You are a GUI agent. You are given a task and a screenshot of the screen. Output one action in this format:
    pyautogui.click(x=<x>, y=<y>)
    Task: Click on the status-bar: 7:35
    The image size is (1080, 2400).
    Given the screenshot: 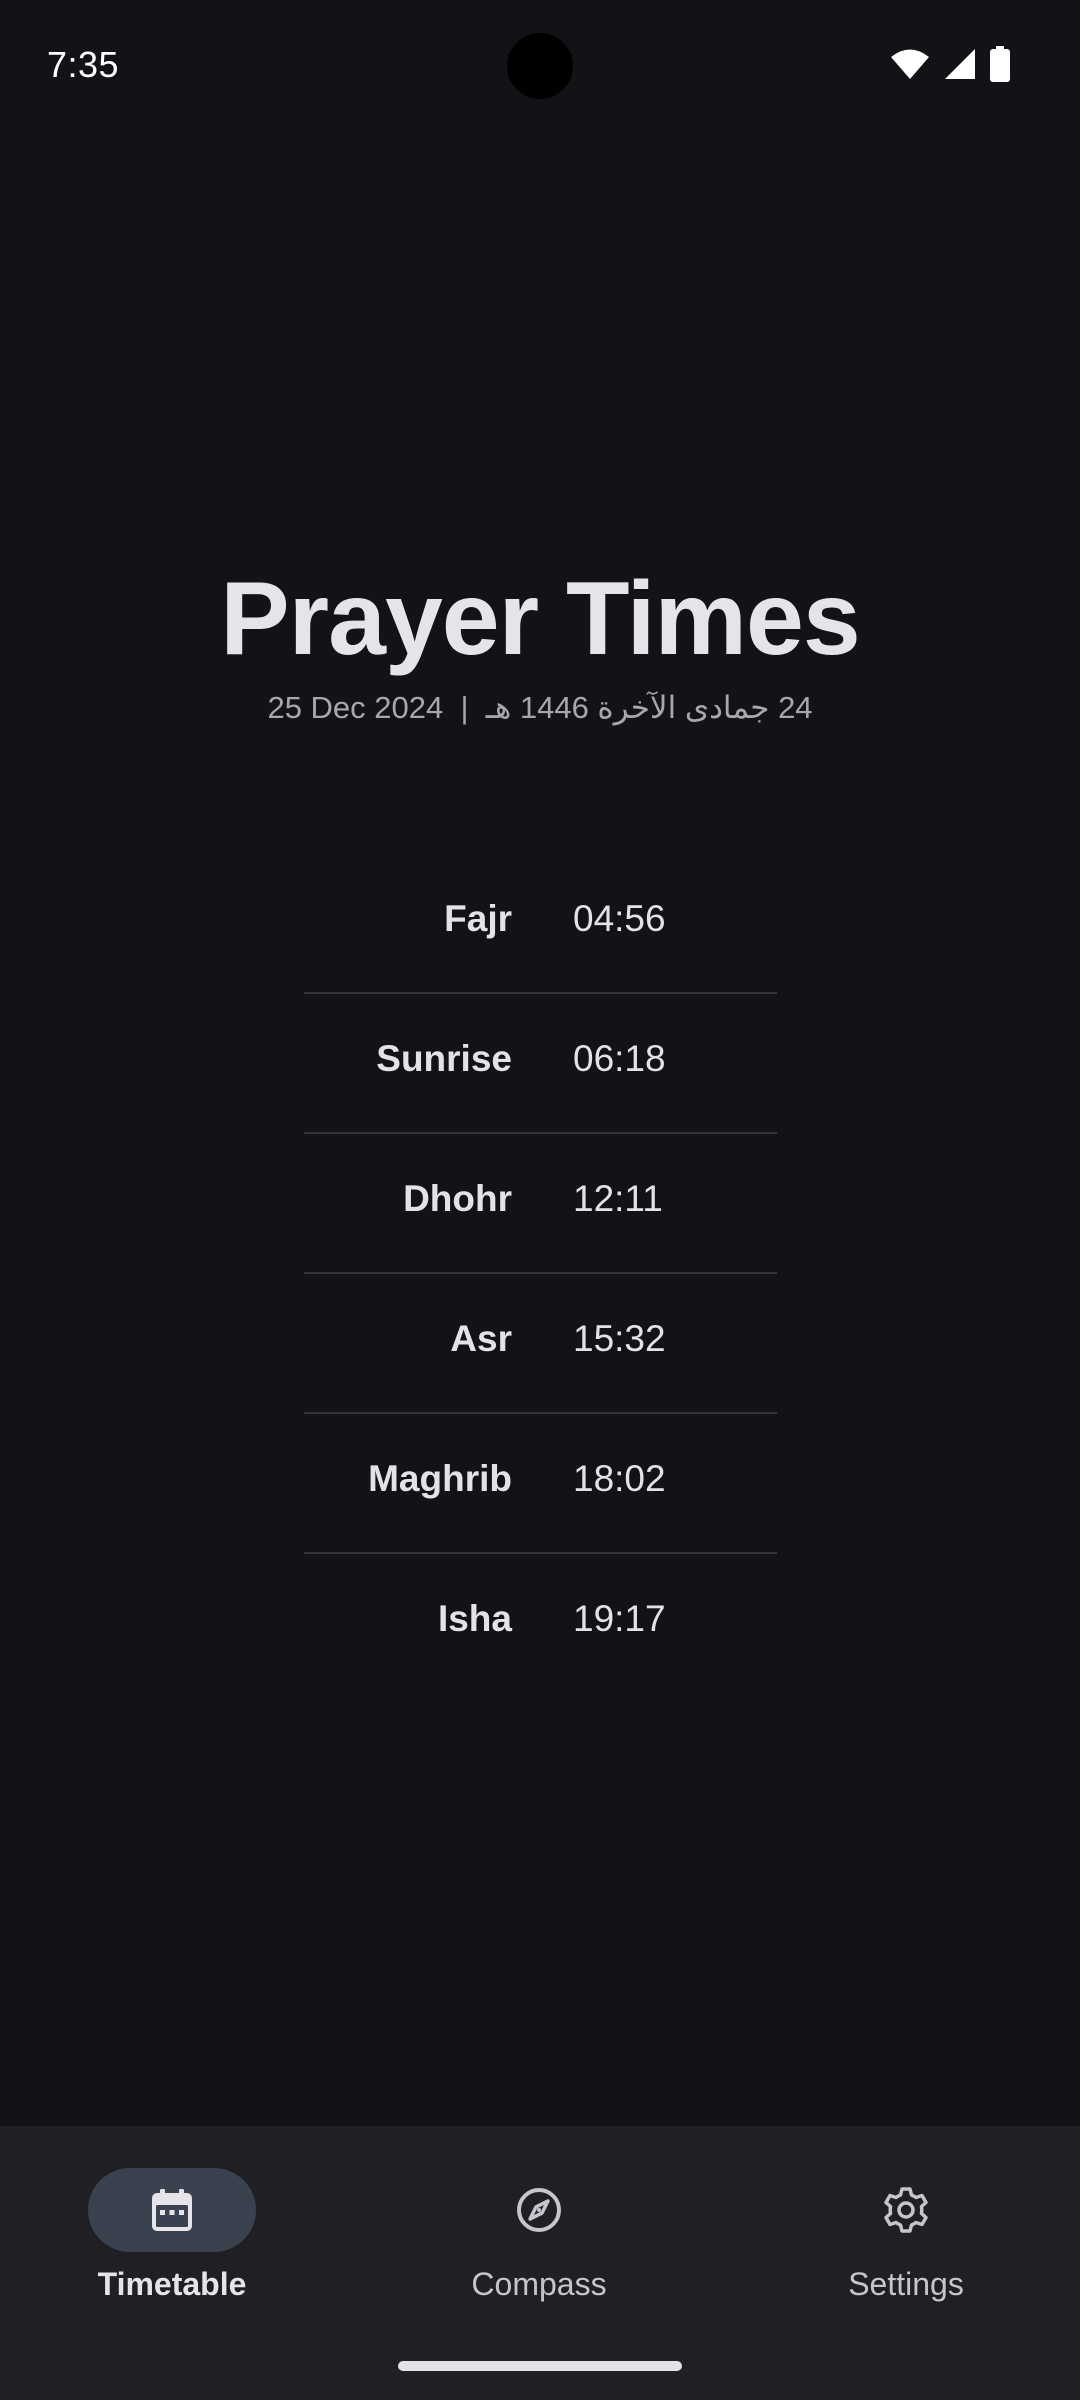 What is the action you would take?
    pyautogui.click(x=540, y=66)
    